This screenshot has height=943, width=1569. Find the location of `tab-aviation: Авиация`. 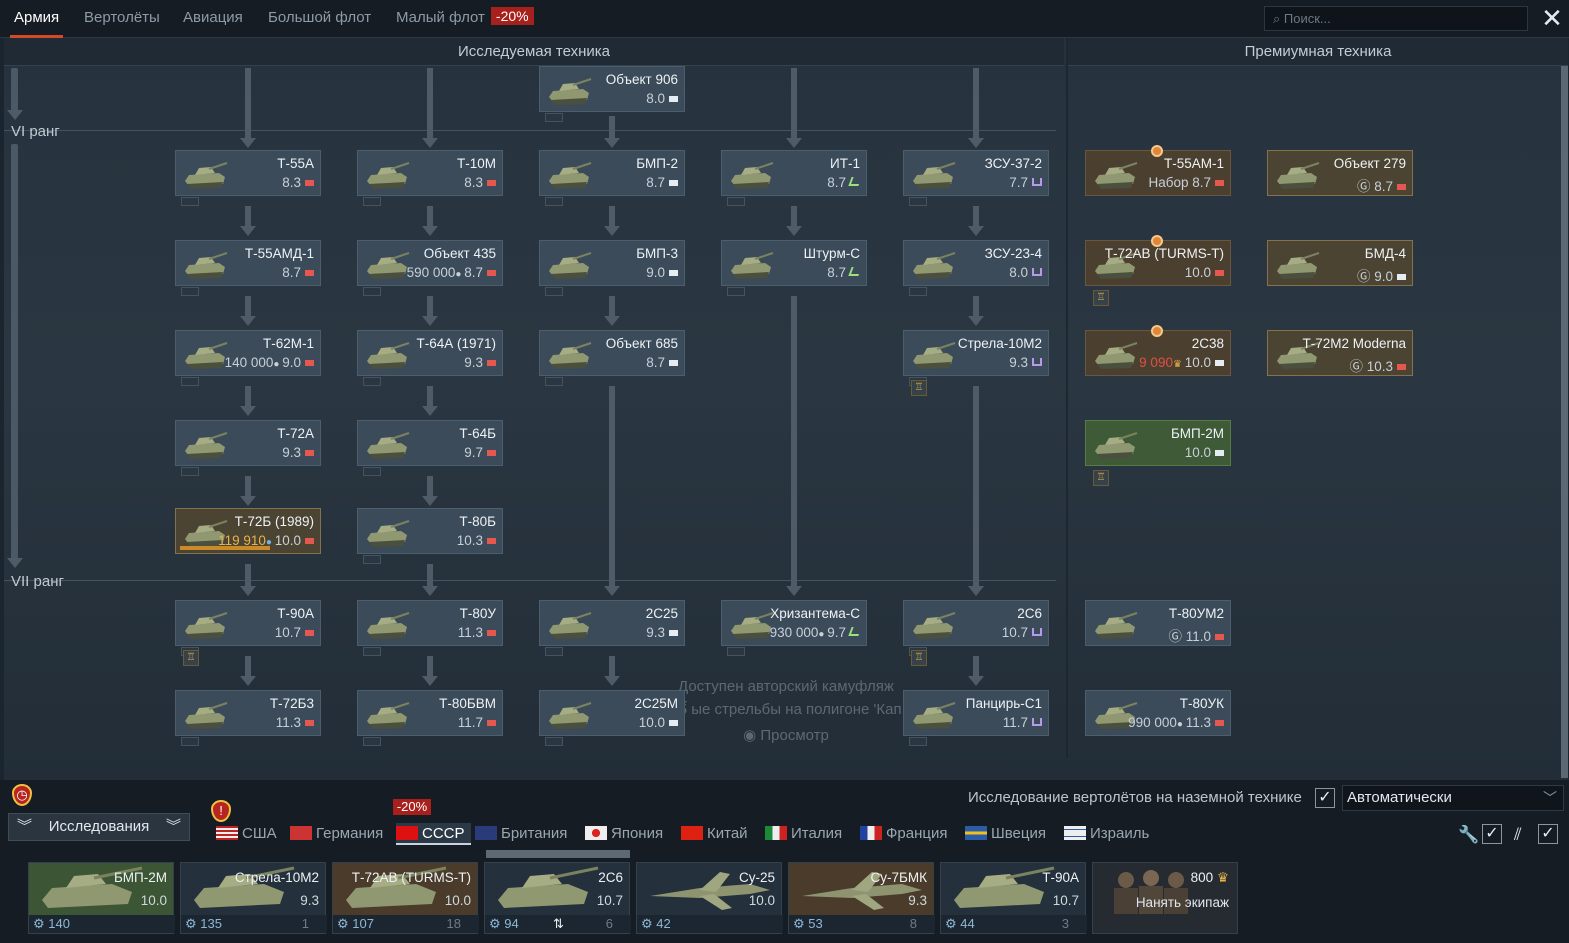

tab-aviation: Авиация is located at coordinates (213, 19).